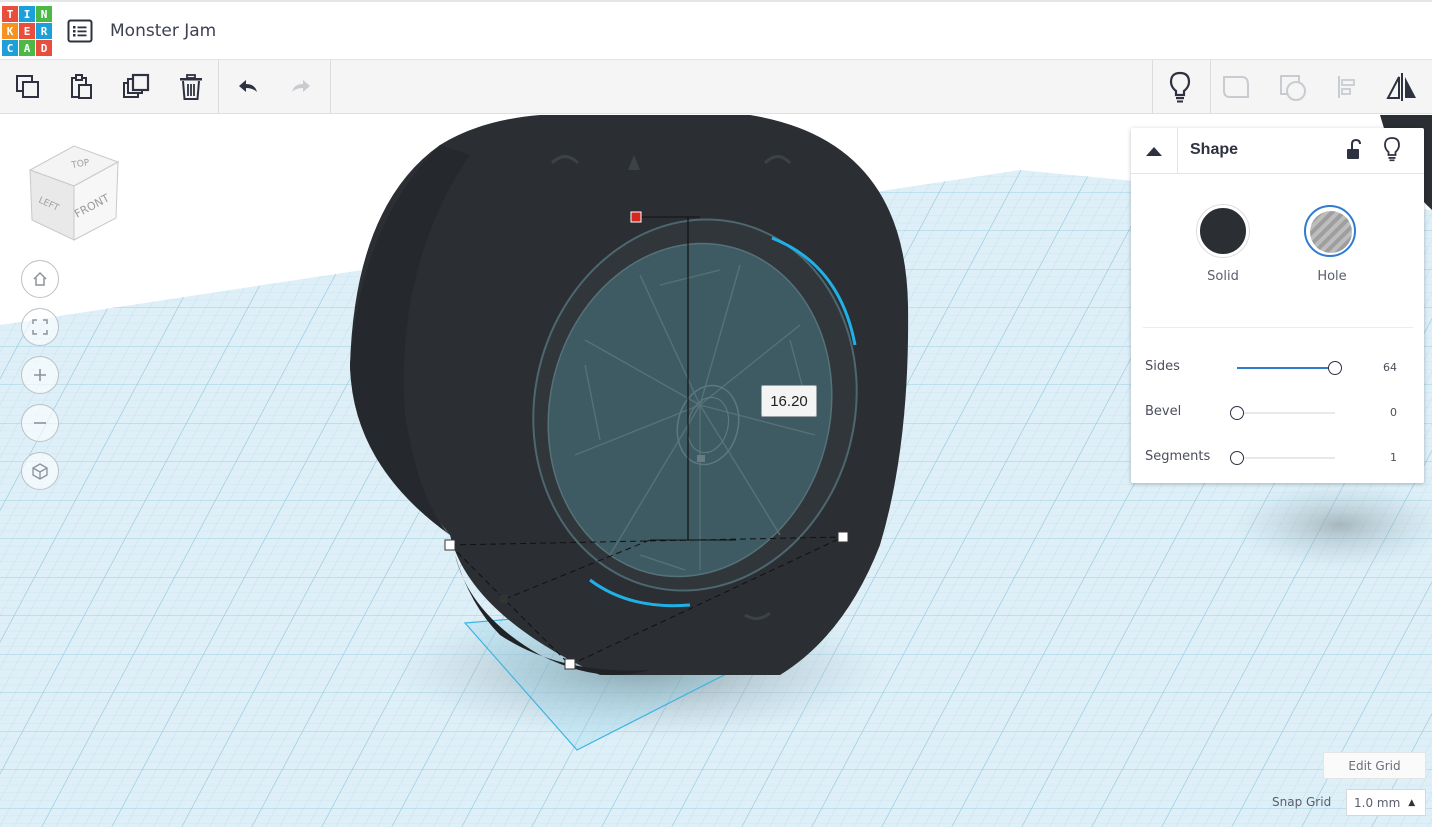 The image size is (1432, 827). I want to click on caret-up-icon: ▲, so click(1412, 802).